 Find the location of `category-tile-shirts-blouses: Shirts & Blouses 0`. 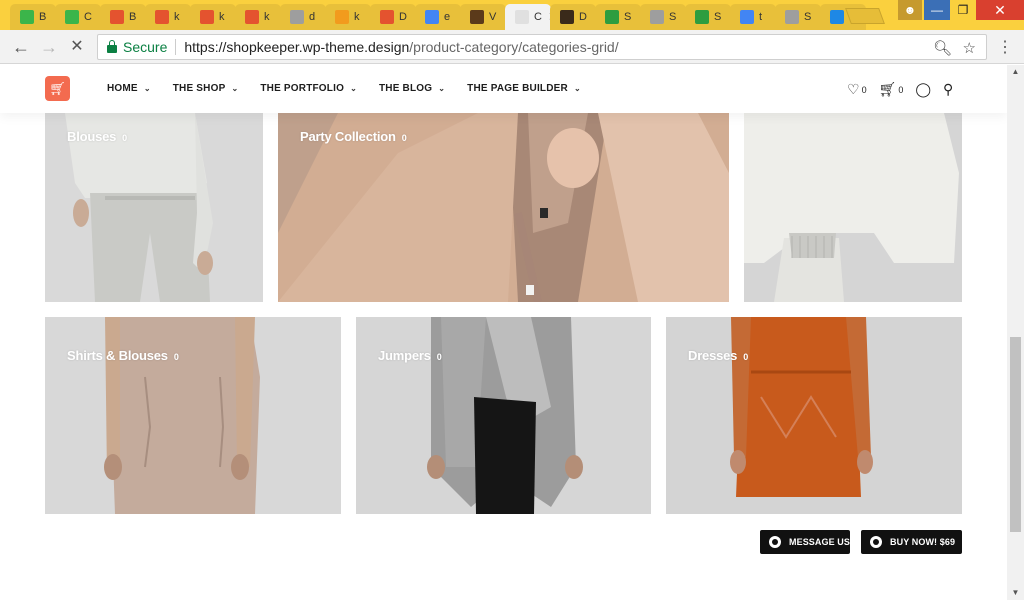

category-tile-shirts-blouses: Shirts & Blouses 0 is located at coordinates (193, 415).